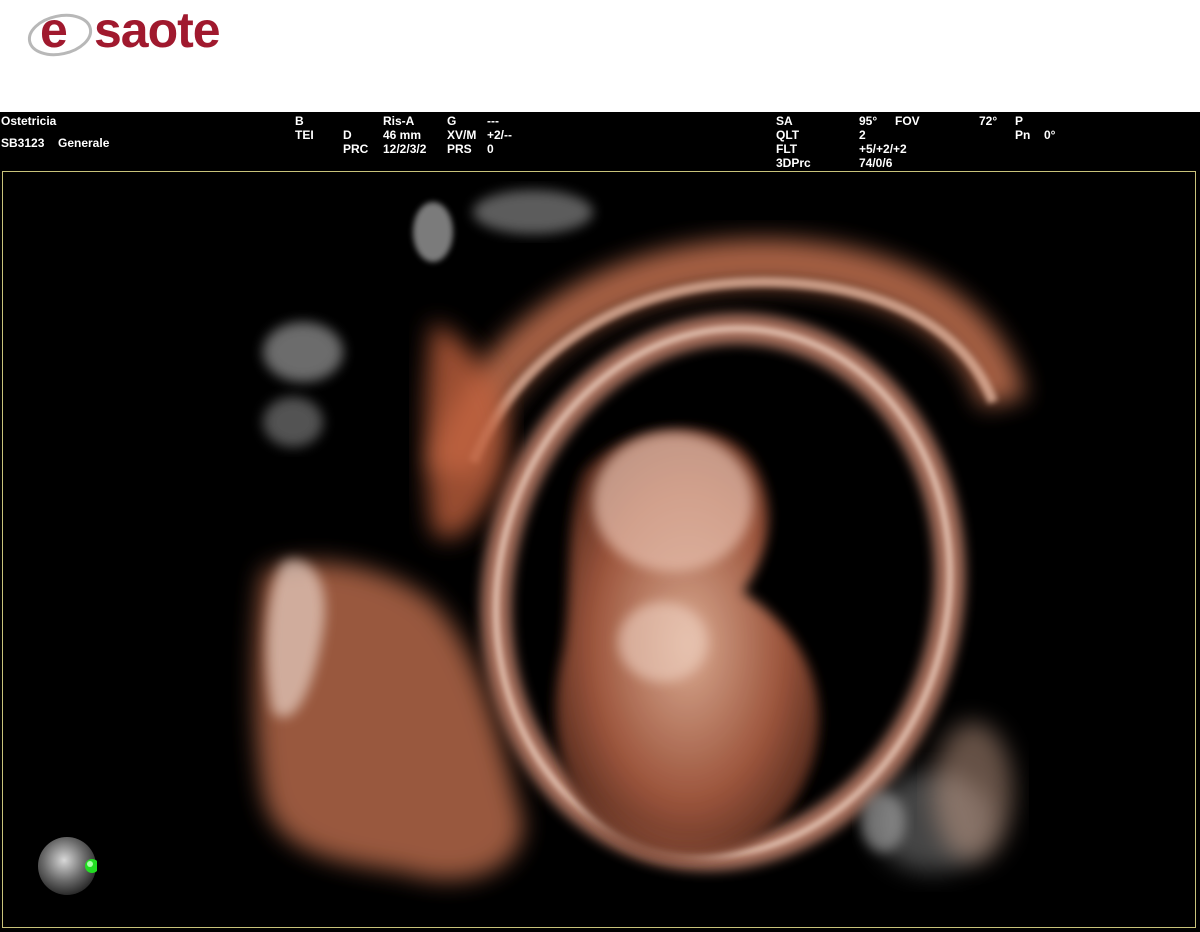  I want to click on label-fov: FOV, so click(907, 121).